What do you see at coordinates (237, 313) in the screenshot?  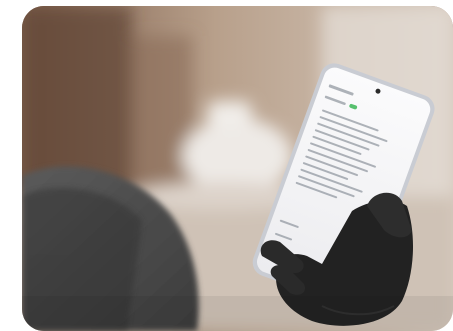 I see `bottom-shade` at bounding box center [237, 313].